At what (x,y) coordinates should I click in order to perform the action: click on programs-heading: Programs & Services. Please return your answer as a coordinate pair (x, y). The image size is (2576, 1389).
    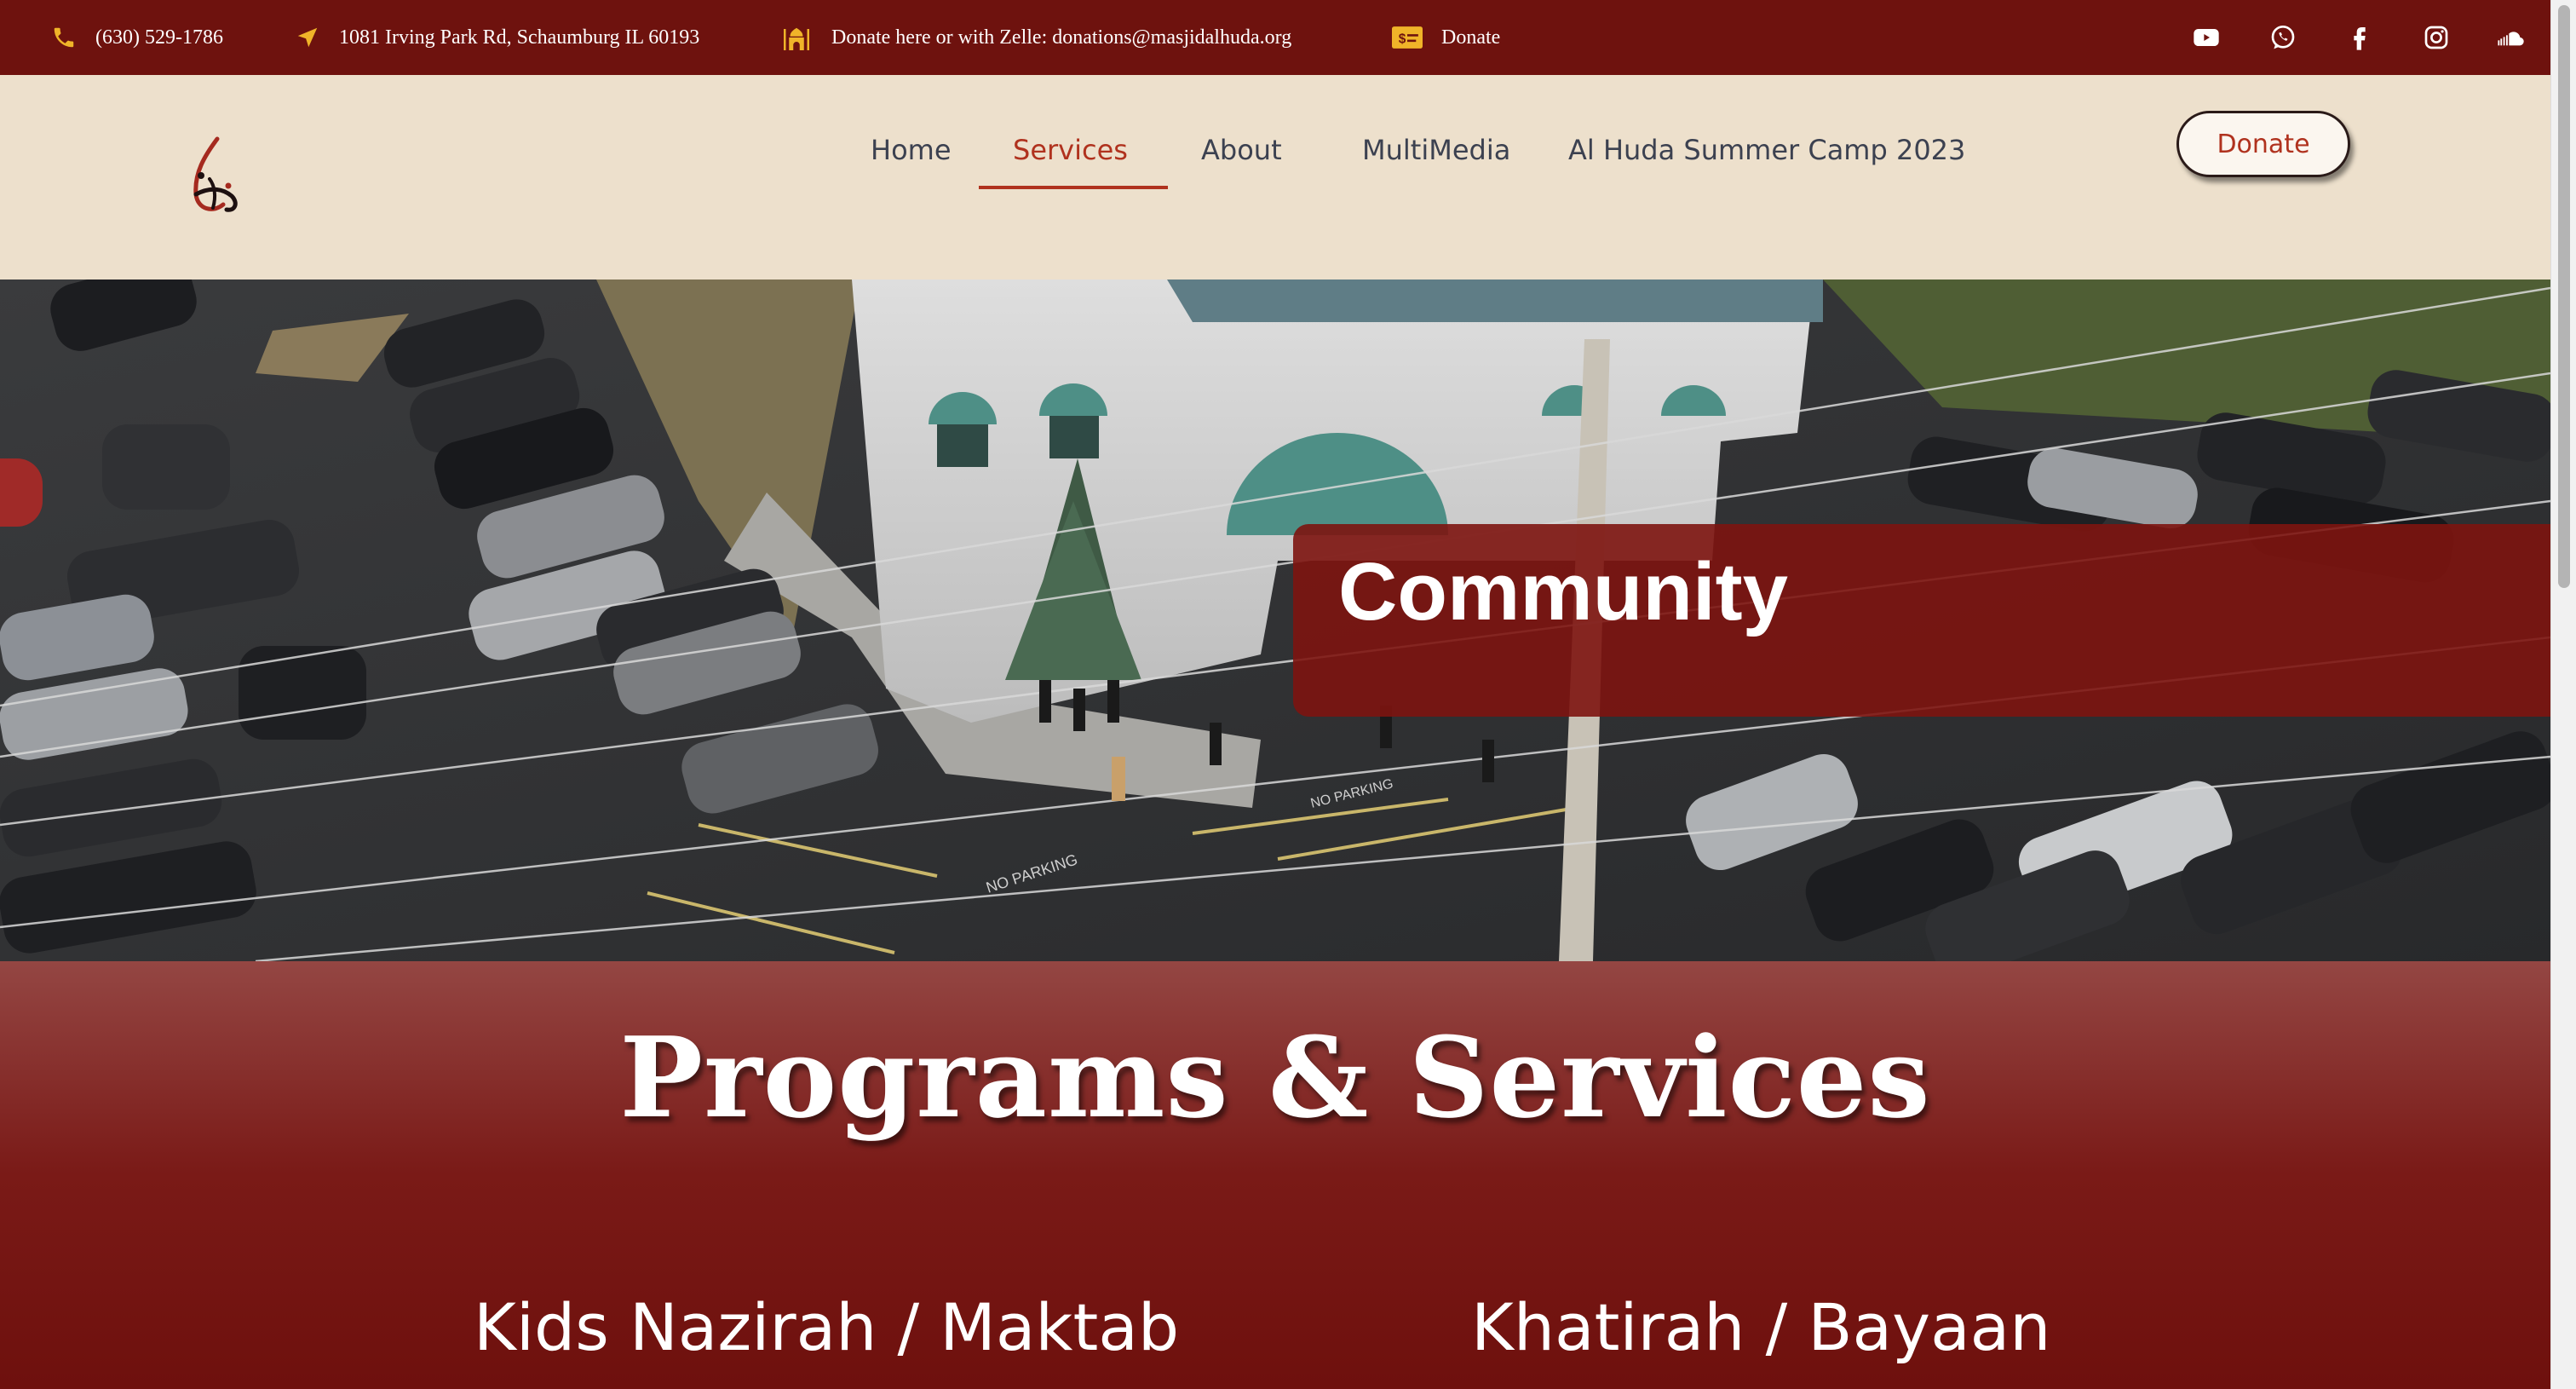
    Looking at the image, I should click on (1275, 1077).